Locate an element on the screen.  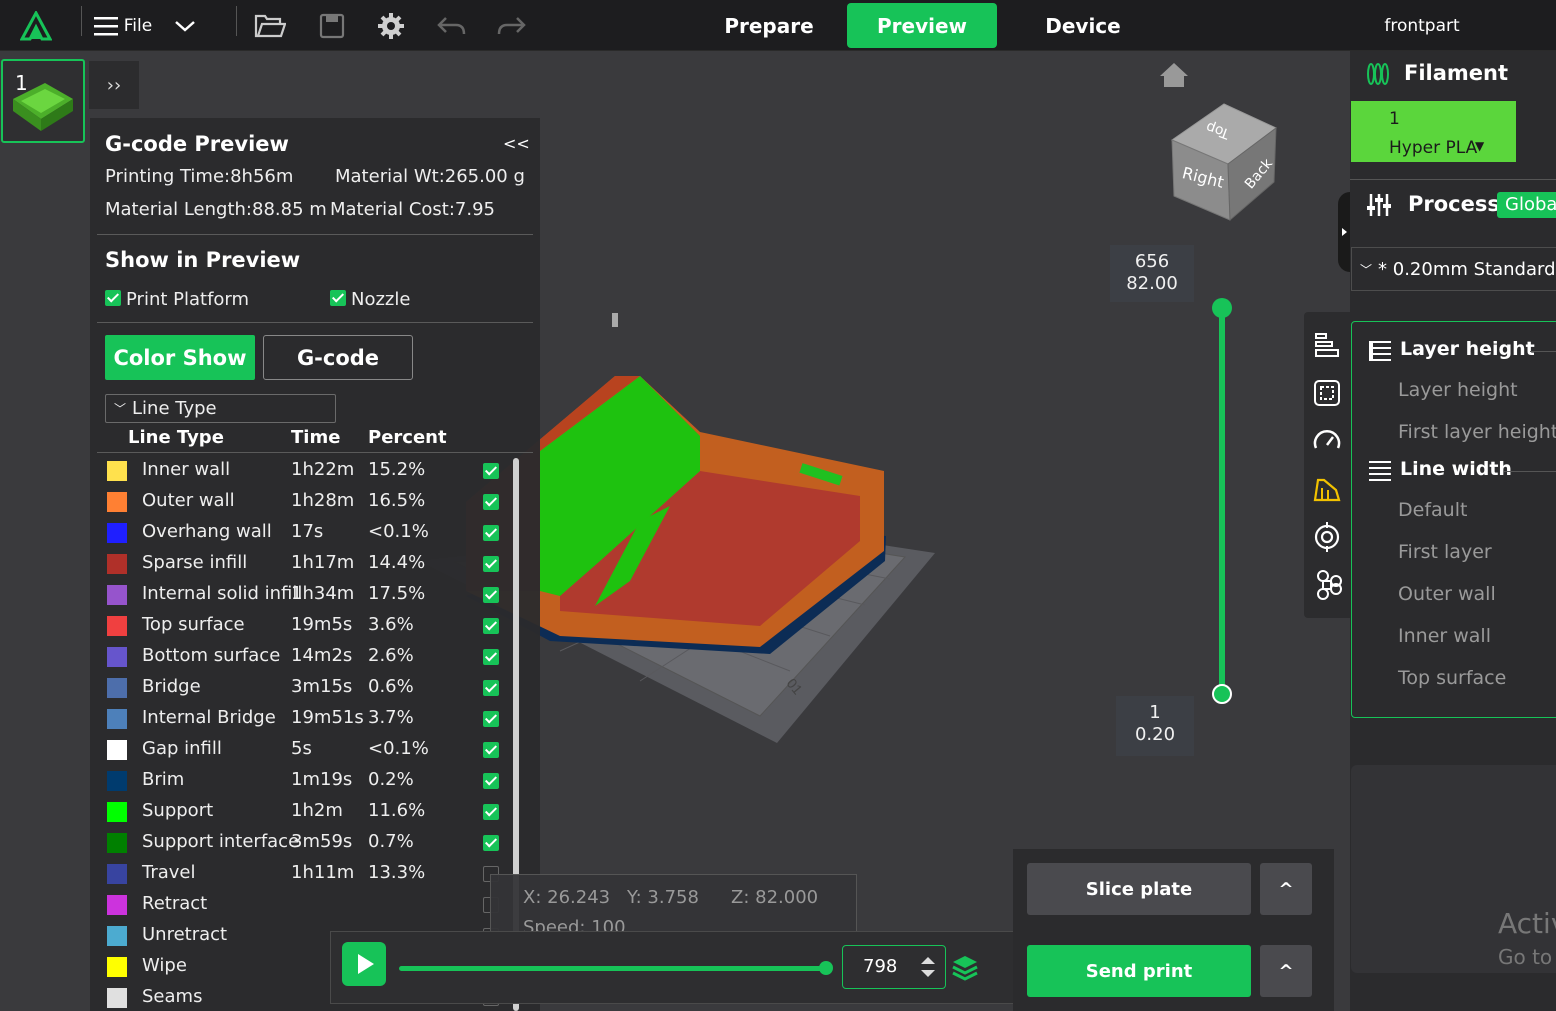
collapse-panel-button: << is located at coordinates (516, 143).